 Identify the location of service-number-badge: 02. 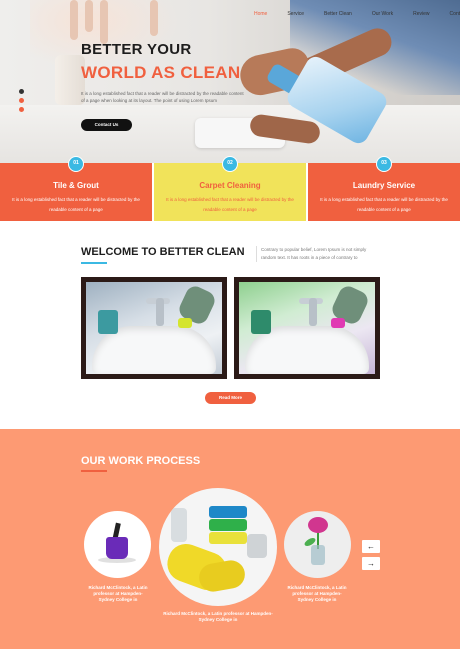
(230, 164).